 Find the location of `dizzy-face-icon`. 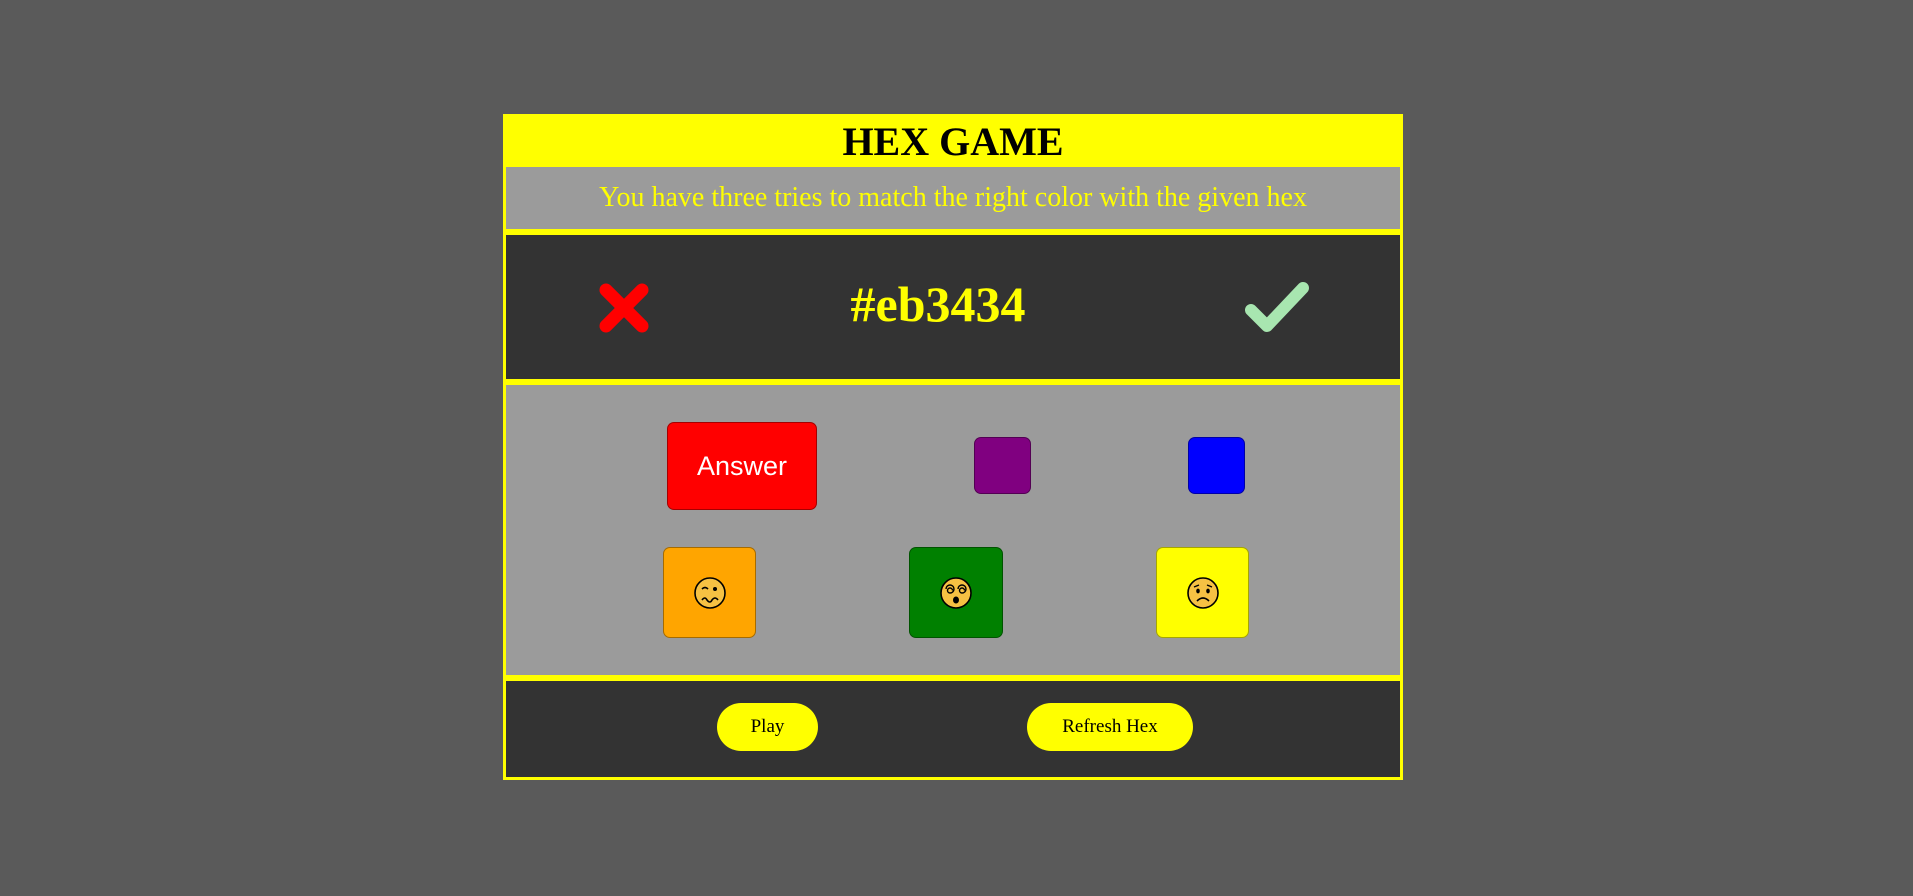

dizzy-face-icon is located at coordinates (956, 592).